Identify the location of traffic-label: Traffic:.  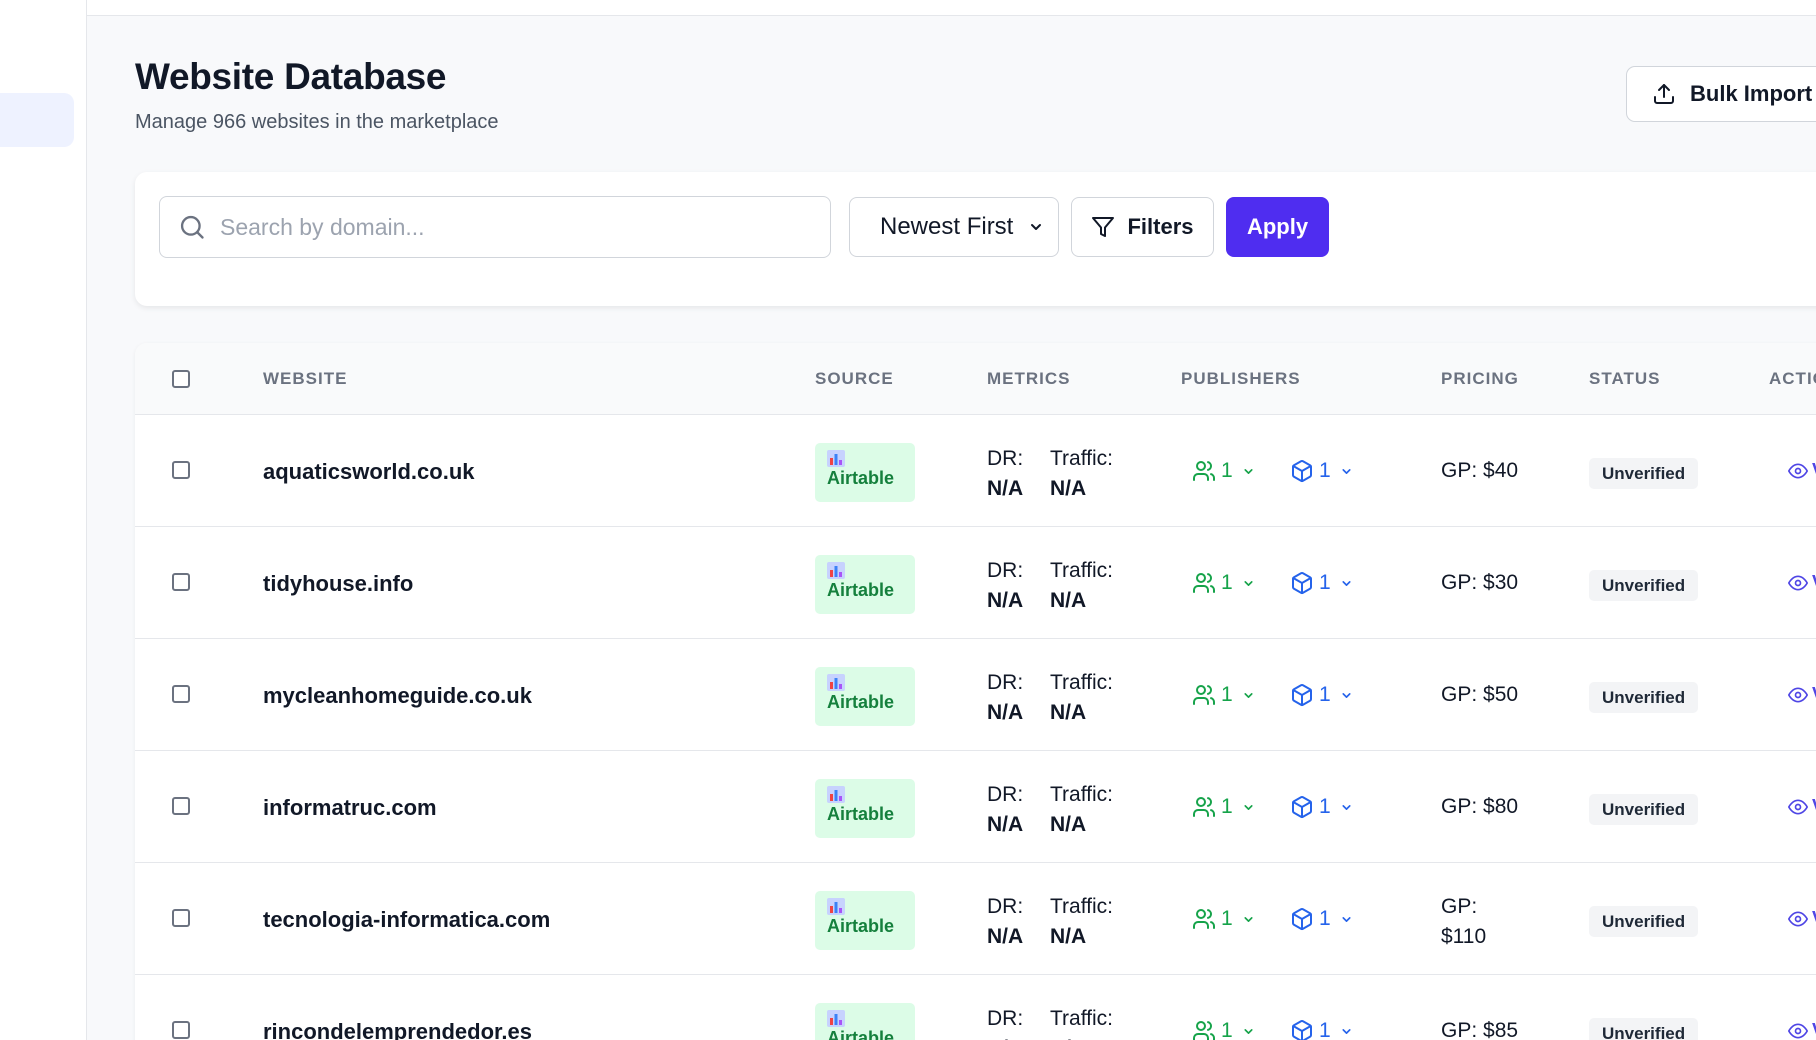
(1082, 458).